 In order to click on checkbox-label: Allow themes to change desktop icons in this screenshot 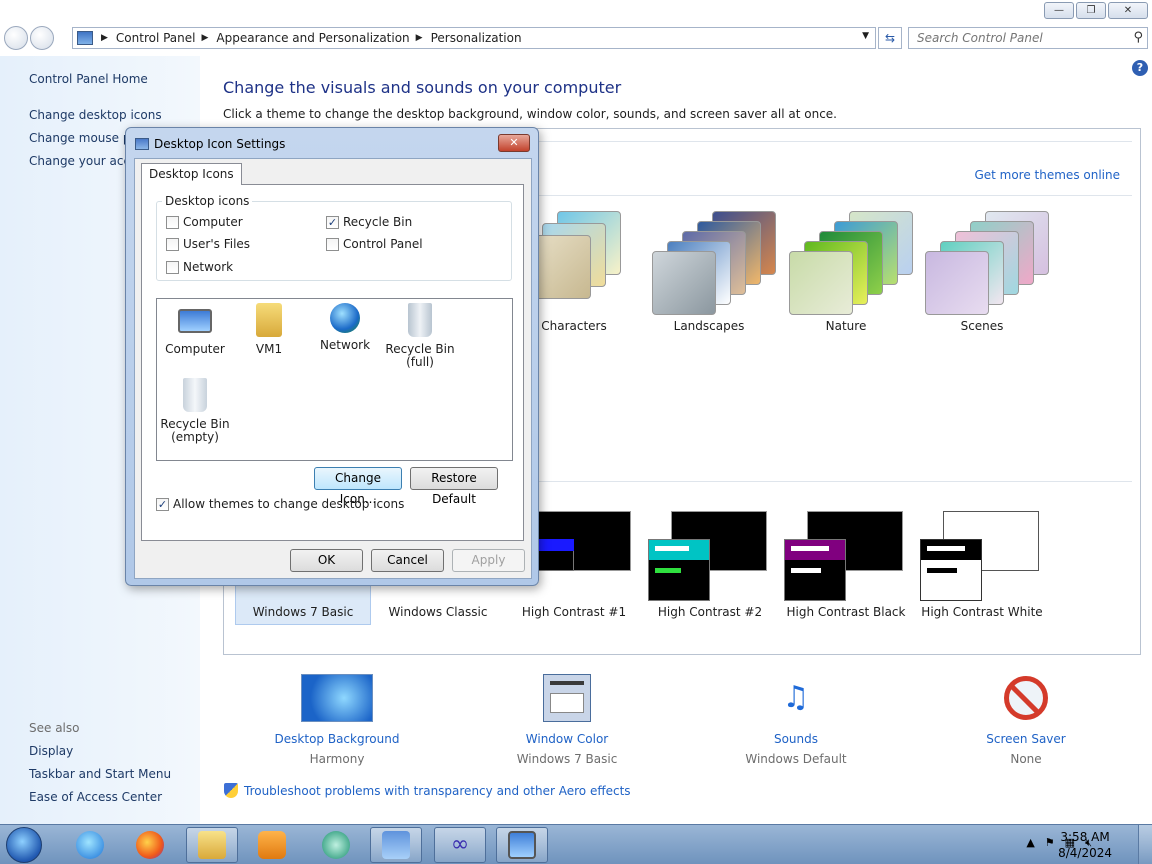, I will do `click(289, 504)`.